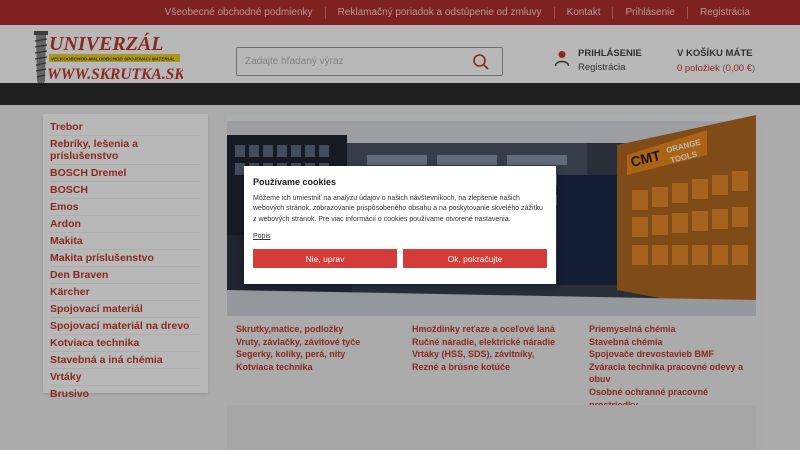  What do you see at coordinates (400, 258) in the screenshot?
I see `cookie-dialog-buttons: Nie, uprav Ok, pokračujte` at bounding box center [400, 258].